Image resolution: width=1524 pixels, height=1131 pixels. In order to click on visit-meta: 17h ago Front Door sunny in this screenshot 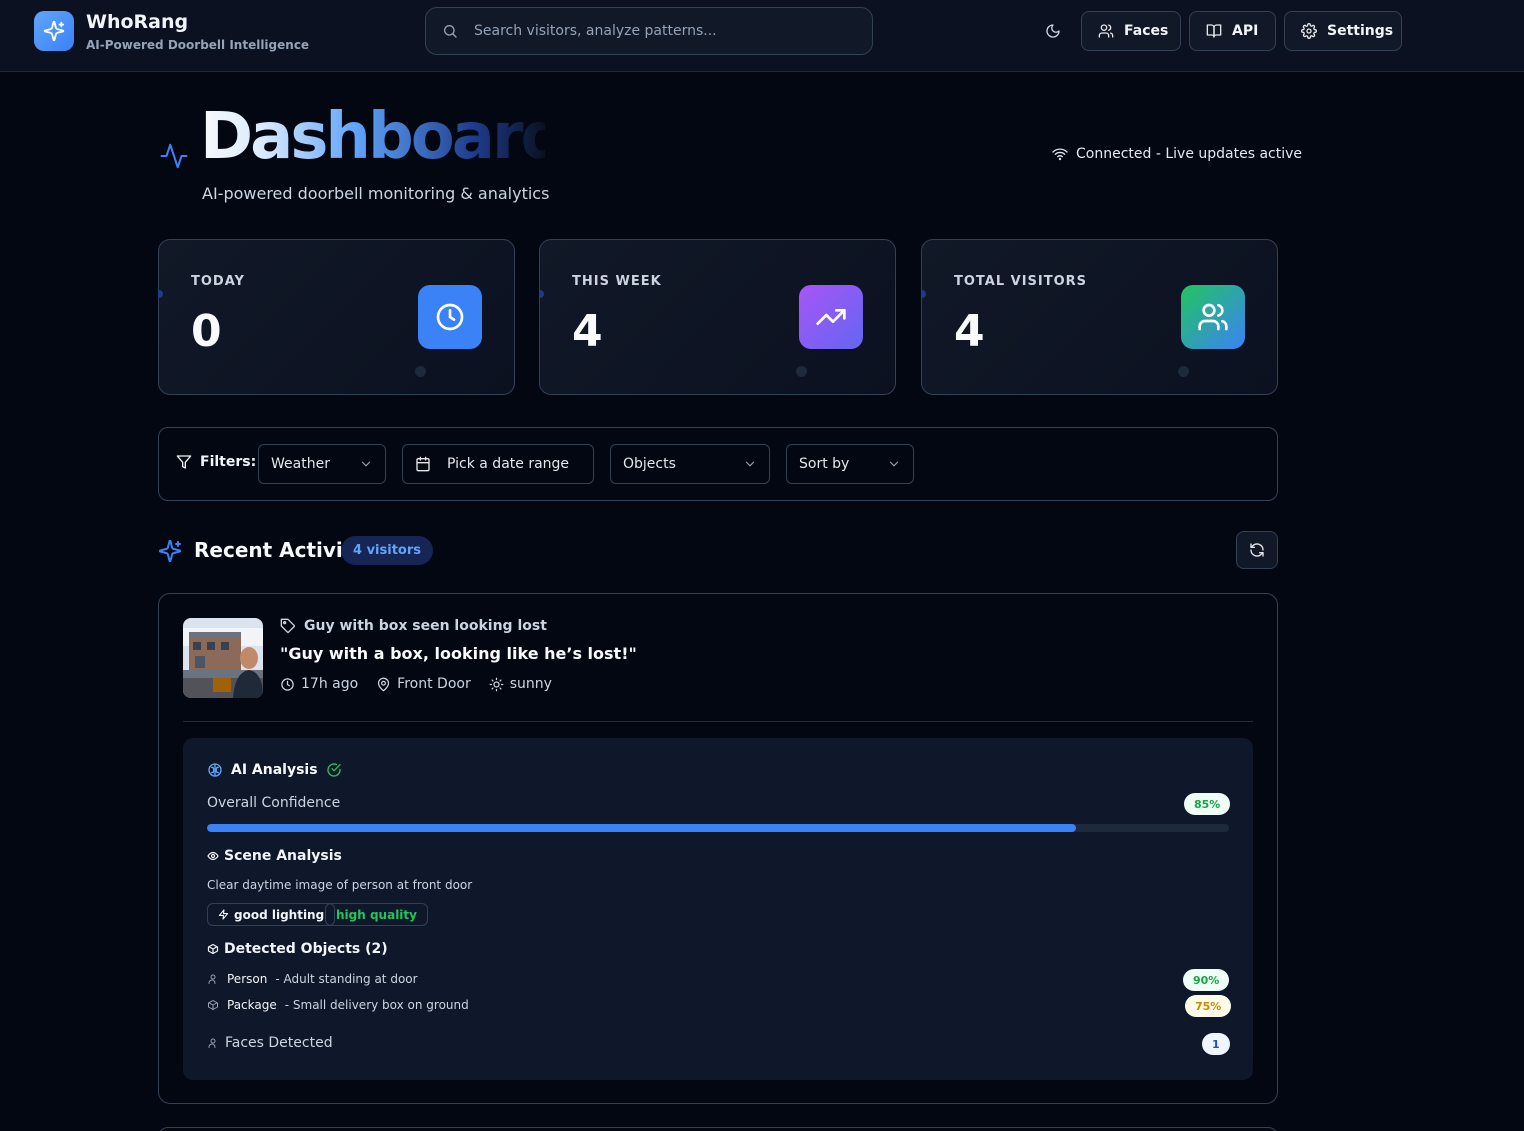, I will do `click(416, 684)`.